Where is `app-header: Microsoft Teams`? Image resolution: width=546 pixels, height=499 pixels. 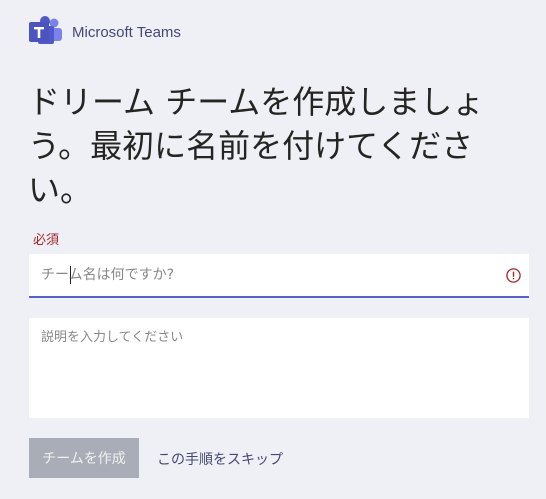
app-header: Microsoft Teams is located at coordinates (104, 32).